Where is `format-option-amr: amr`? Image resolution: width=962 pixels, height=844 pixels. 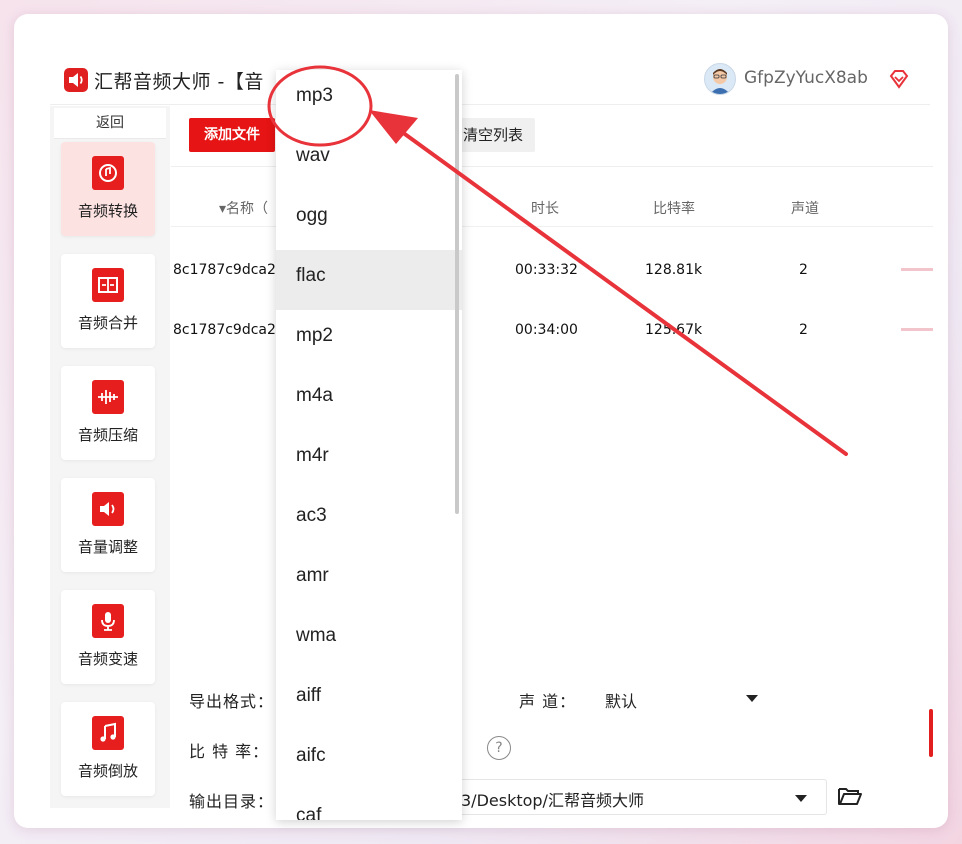 format-option-amr: amr is located at coordinates (369, 580).